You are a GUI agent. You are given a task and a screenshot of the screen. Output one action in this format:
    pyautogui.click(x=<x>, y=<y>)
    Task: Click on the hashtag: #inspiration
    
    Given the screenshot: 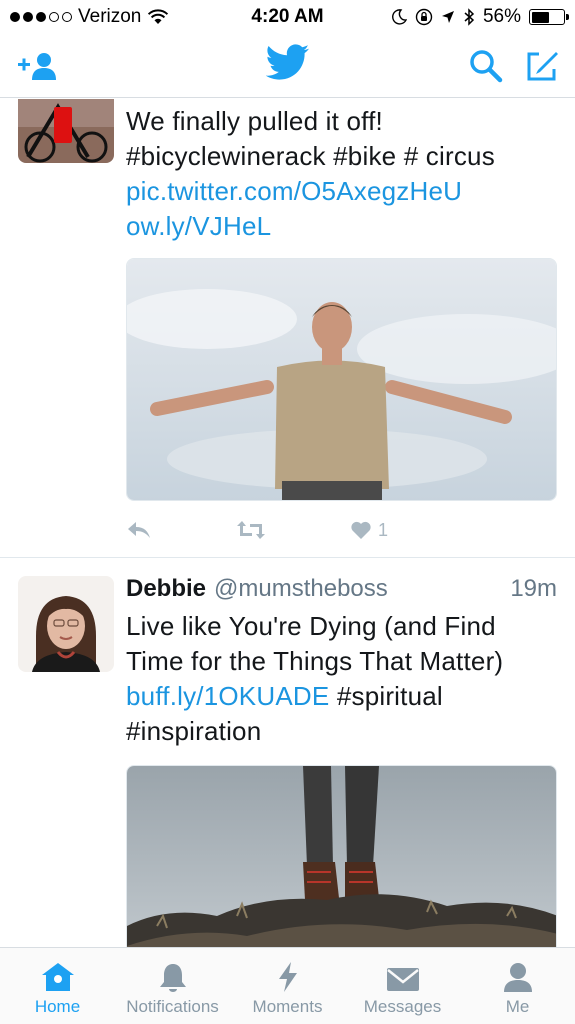 What is the action you would take?
    pyautogui.click(x=341, y=731)
    